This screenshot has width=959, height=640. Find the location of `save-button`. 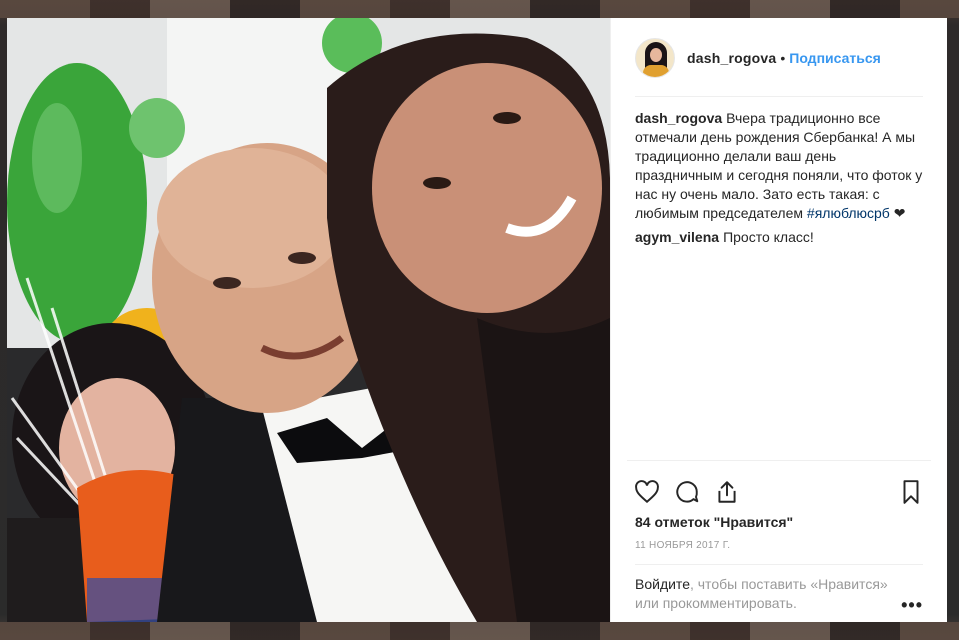

save-button is located at coordinates (911, 492).